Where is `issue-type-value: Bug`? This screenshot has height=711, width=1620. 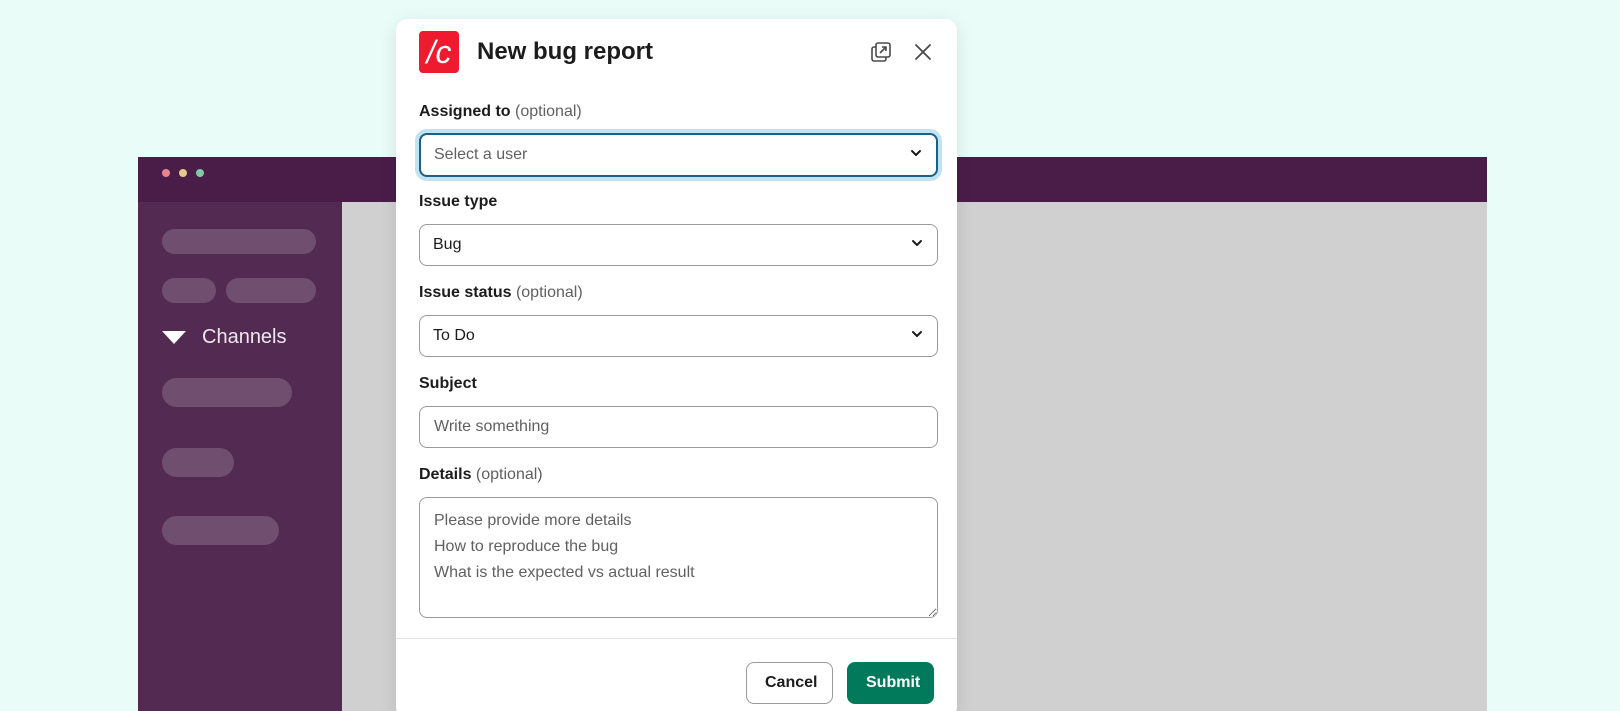
issue-type-value: Bug is located at coordinates (447, 244).